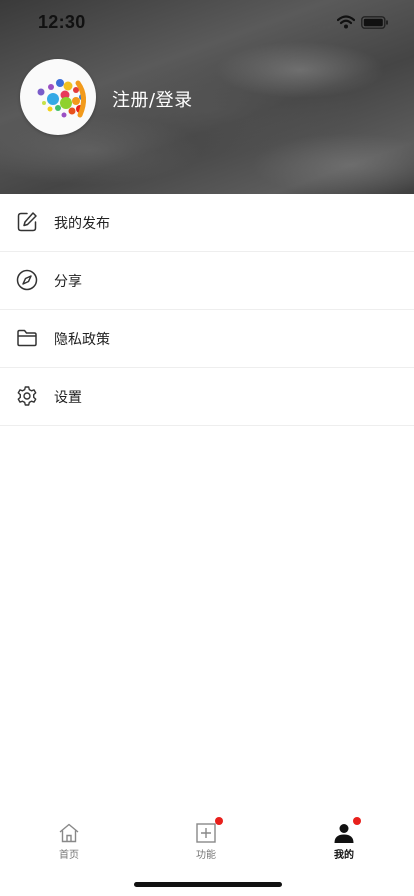  I want to click on edit-icon, so click(27, 222).